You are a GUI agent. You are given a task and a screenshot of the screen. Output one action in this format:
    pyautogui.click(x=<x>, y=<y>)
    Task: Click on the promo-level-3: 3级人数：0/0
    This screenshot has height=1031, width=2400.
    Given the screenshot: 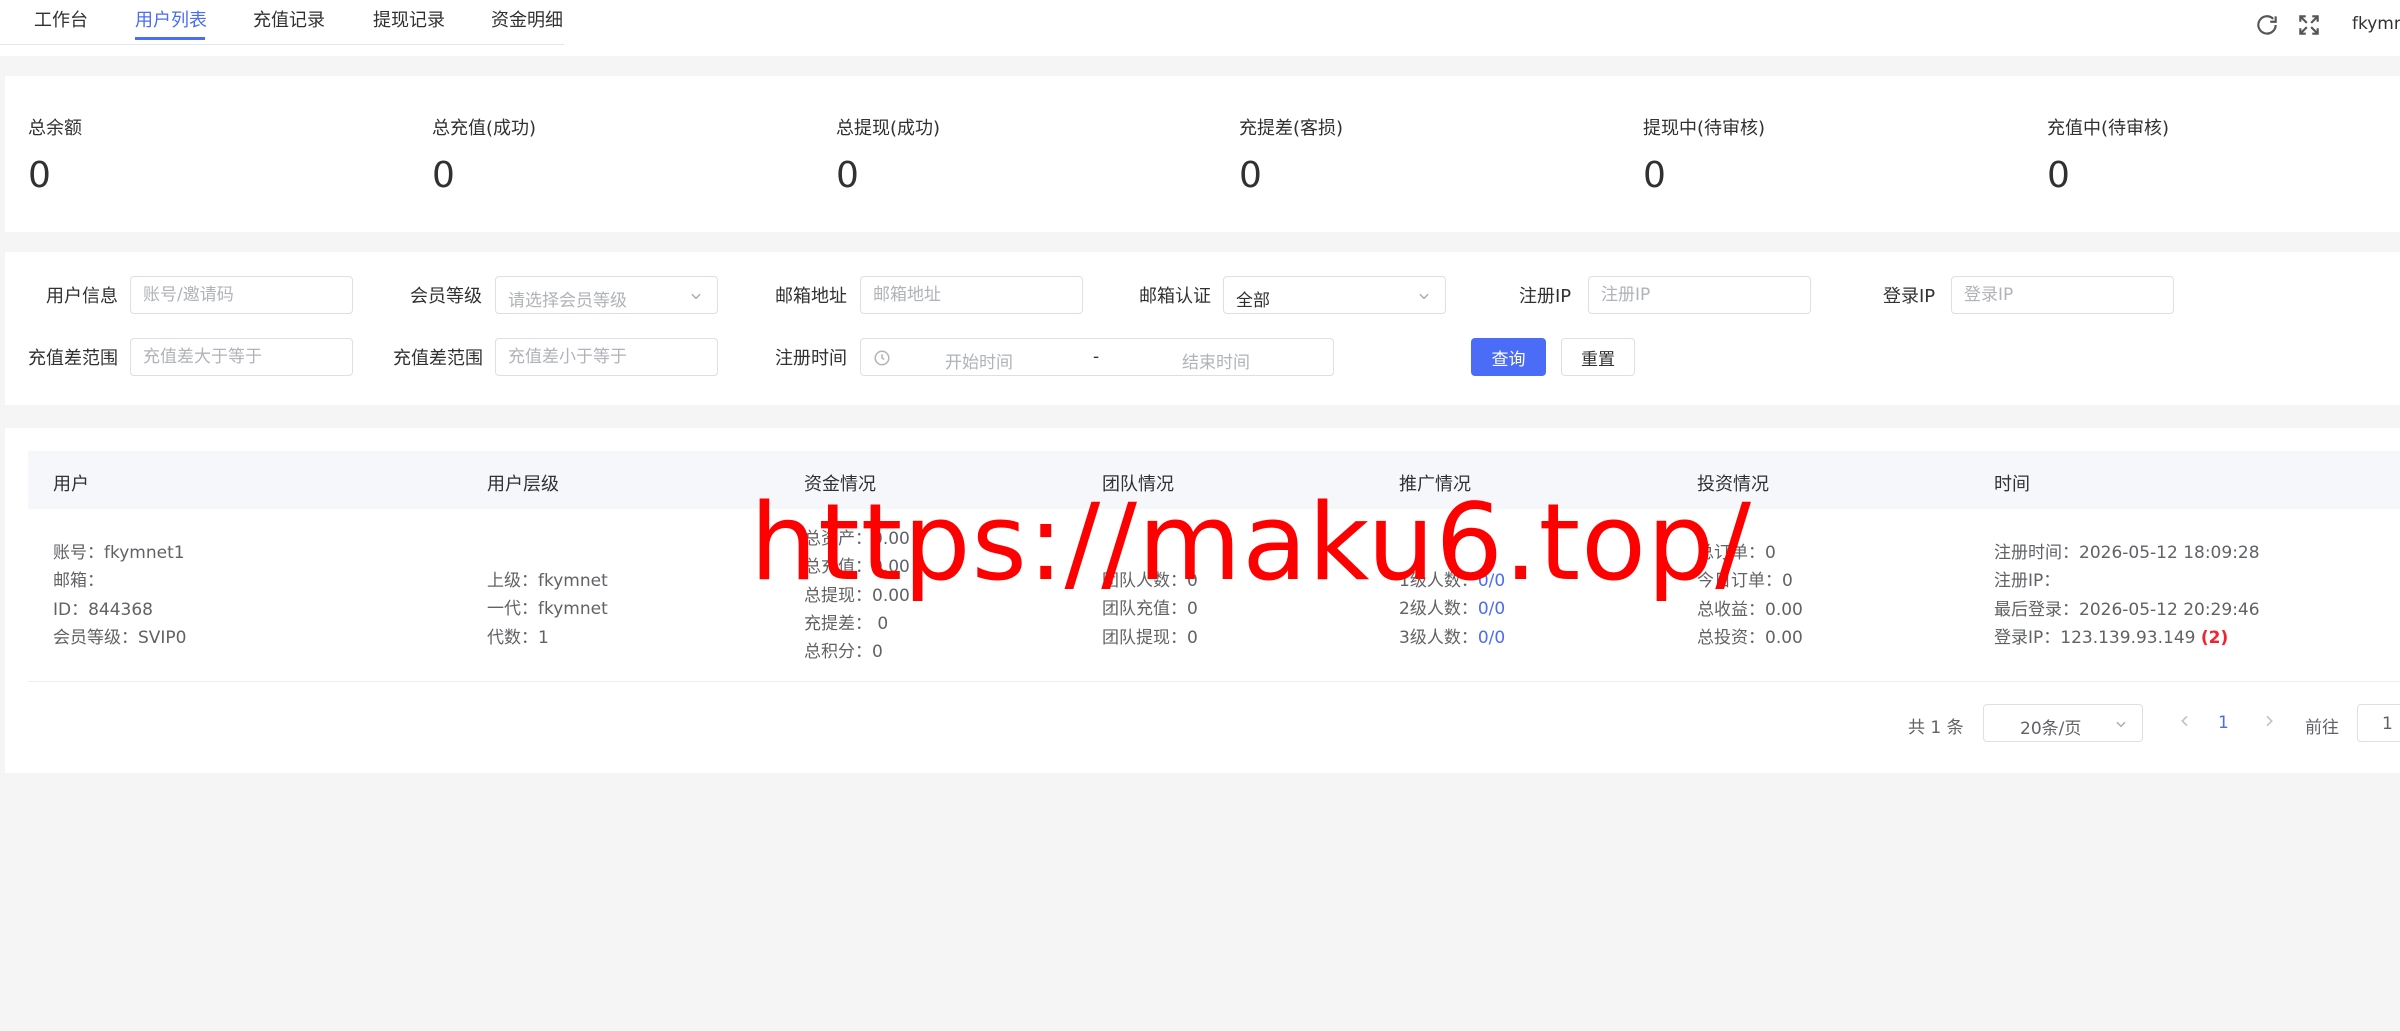 What is the action you would take?
    pyautogui.click(x=1452, y=638)
    